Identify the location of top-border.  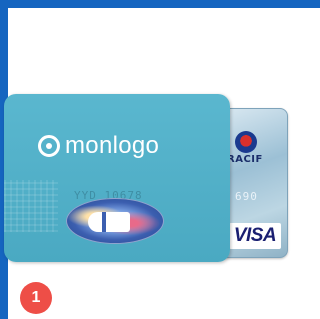
(160, 4).